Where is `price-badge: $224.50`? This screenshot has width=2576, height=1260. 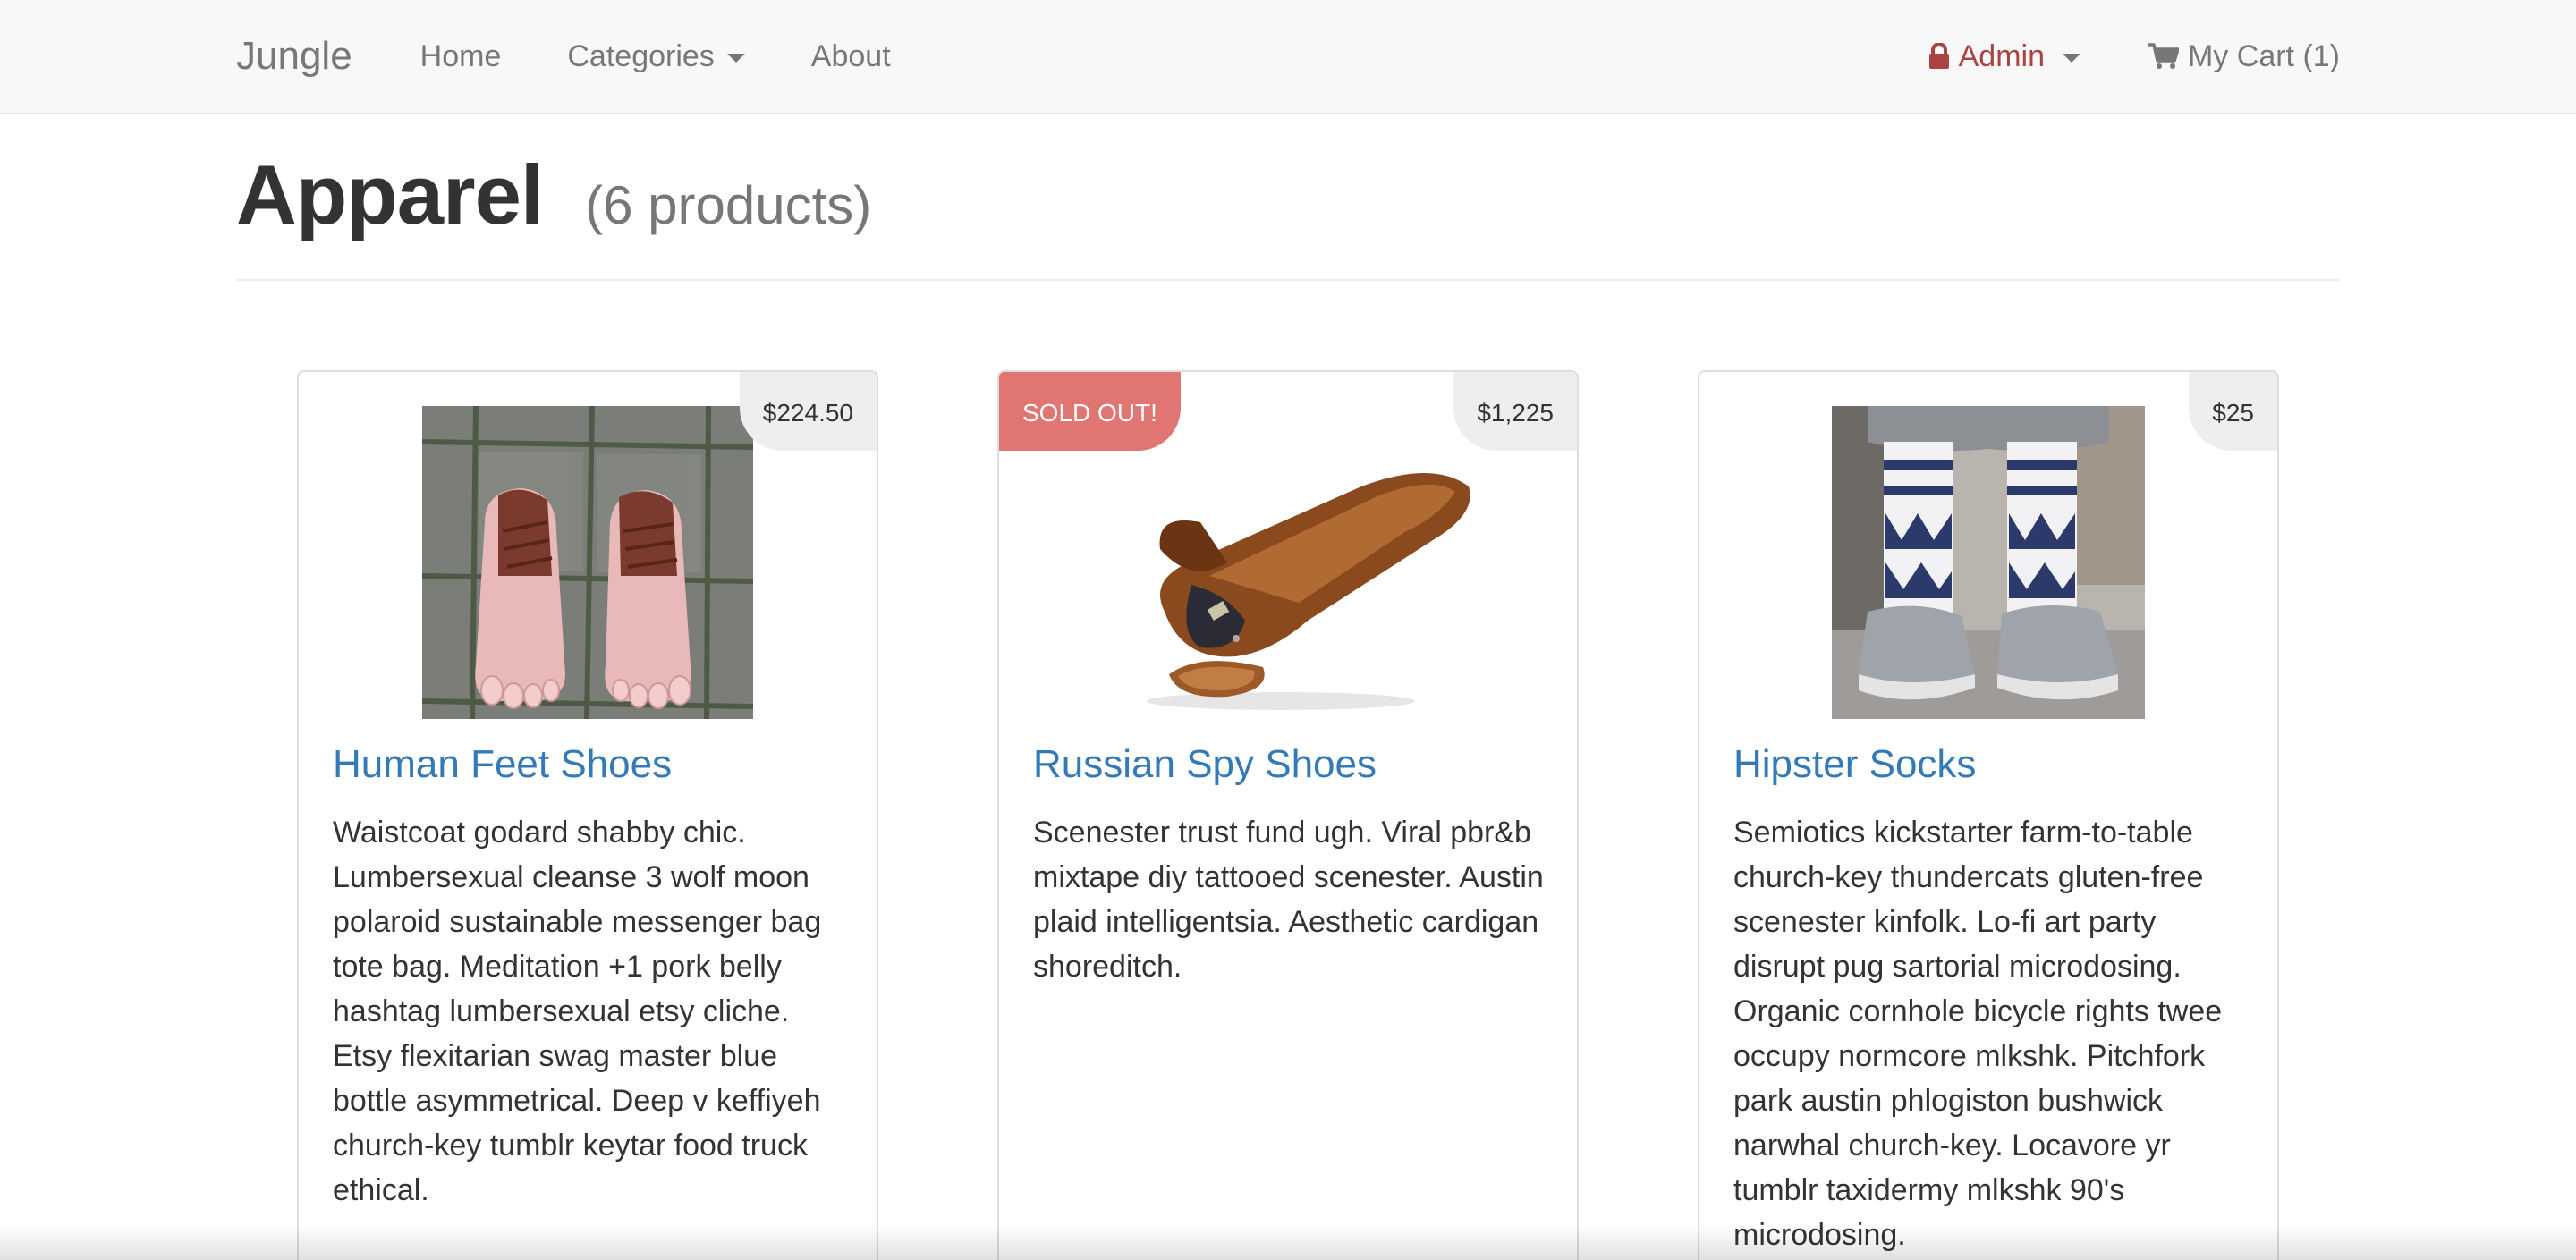 price-badge: $224.50 is located at coordinates (808, 412).